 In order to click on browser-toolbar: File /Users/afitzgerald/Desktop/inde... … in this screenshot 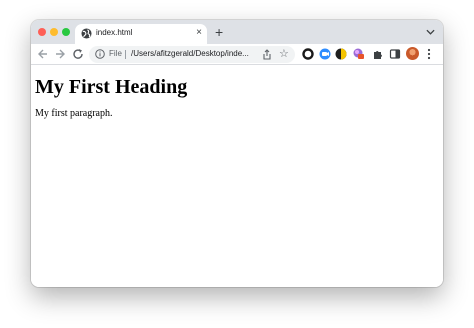, I will do `click(237, 54)`.